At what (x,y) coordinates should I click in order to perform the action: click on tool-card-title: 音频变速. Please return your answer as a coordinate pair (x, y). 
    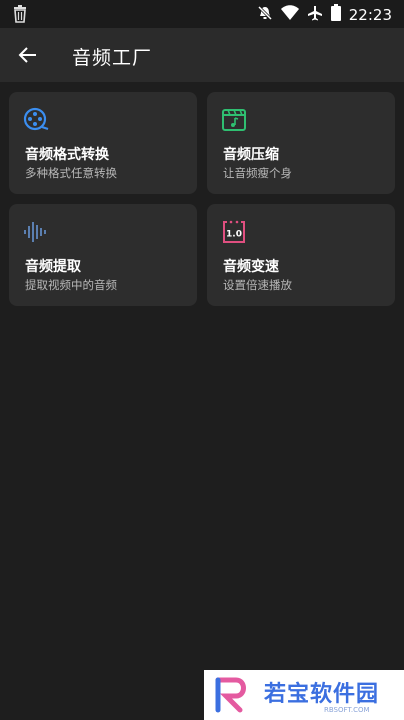
    Looking at the image, I should click on (251, 267).